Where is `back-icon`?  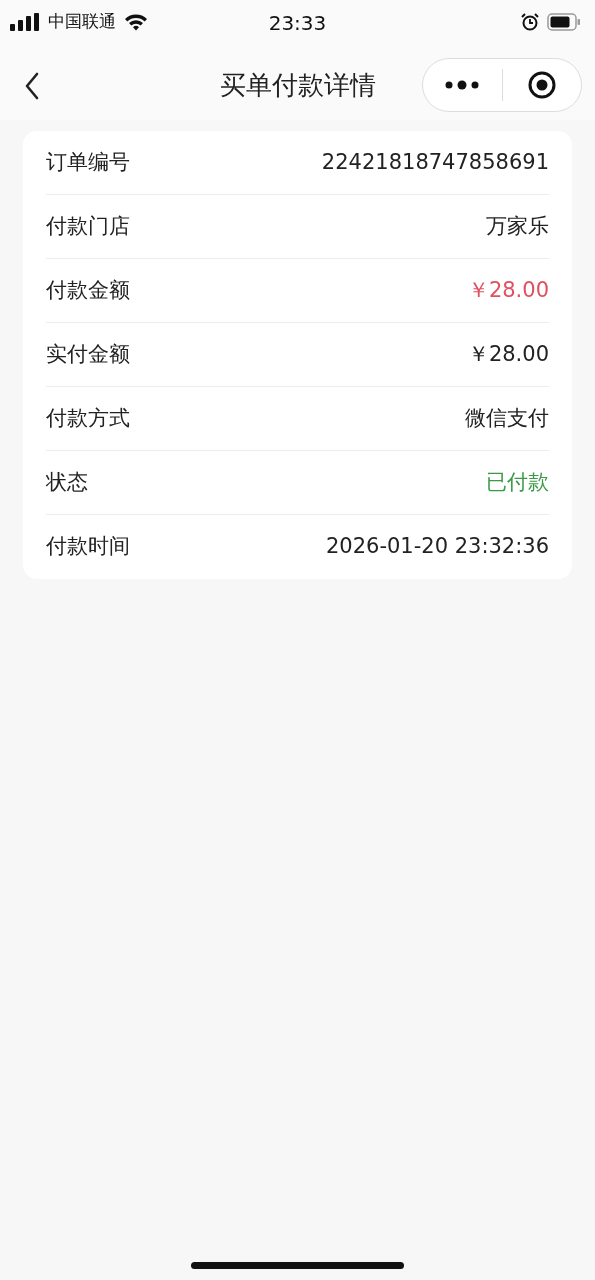
back-icon is located at coordinates (32, 86).